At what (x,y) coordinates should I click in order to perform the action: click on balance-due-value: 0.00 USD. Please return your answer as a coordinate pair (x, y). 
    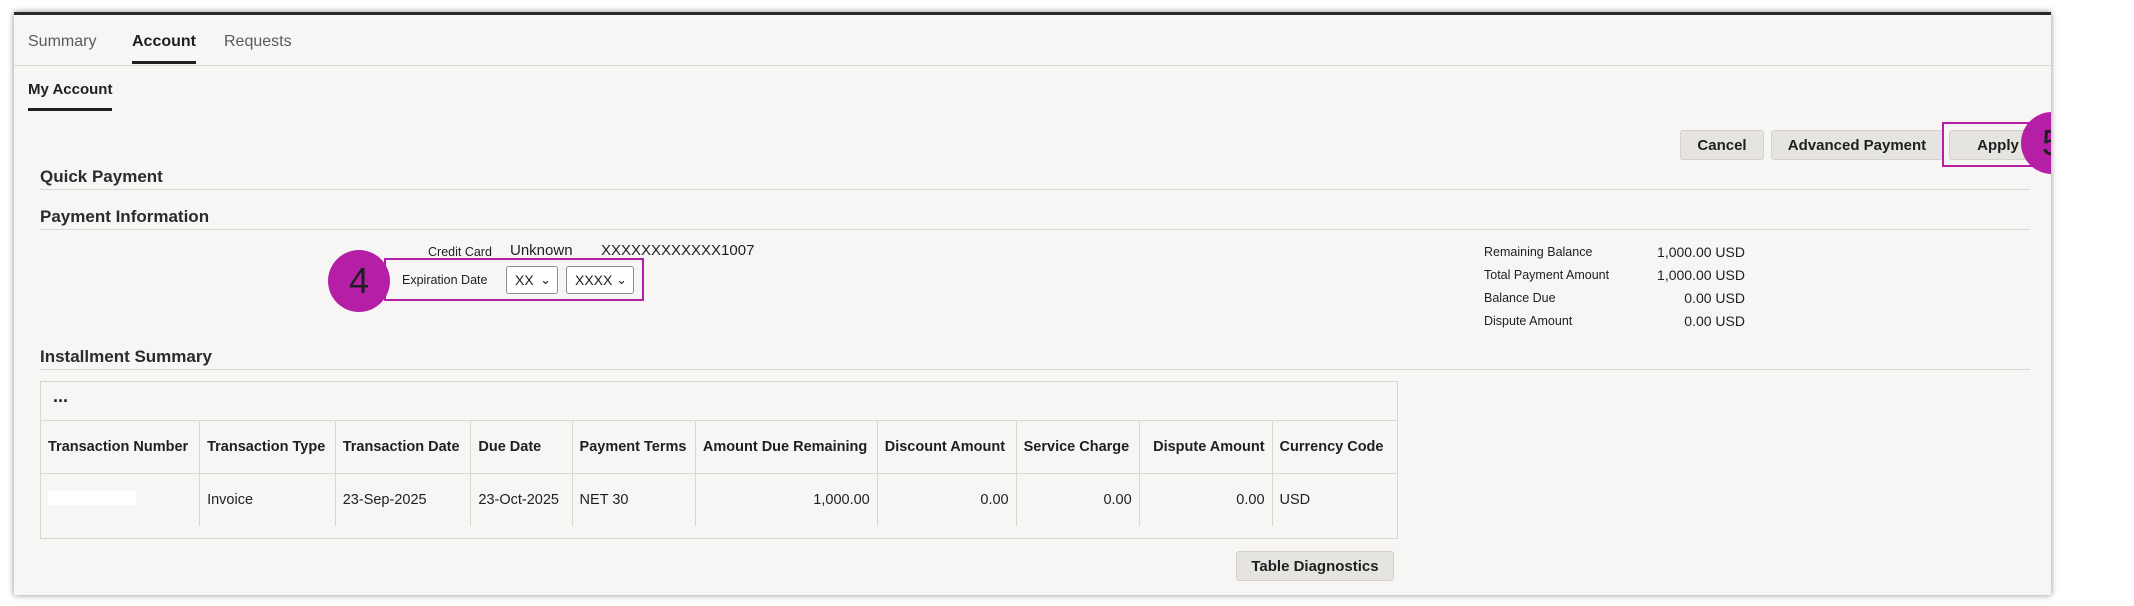
    Looking at the image, I should click on (1714, 298).